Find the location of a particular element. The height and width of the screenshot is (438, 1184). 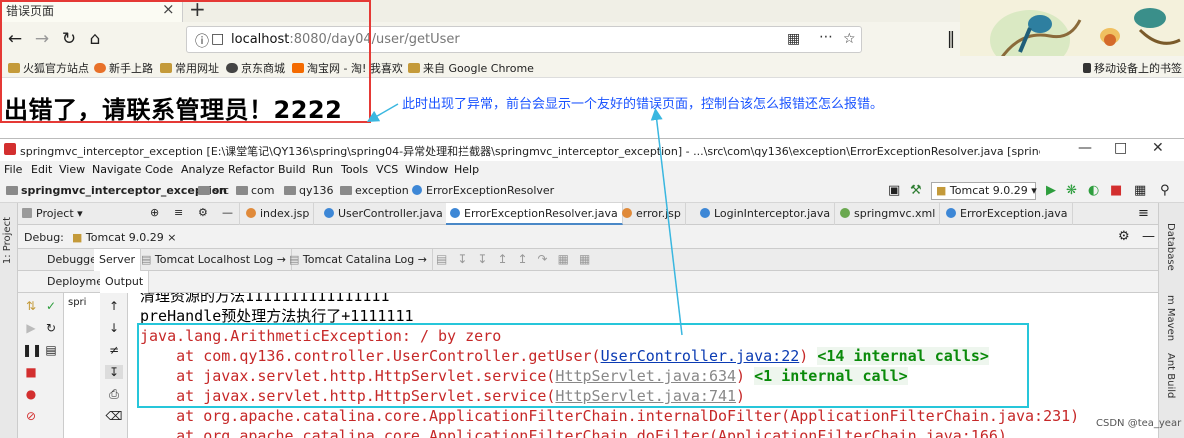

deploy-item-icon: ✓ is located at coordinates (51, 306).